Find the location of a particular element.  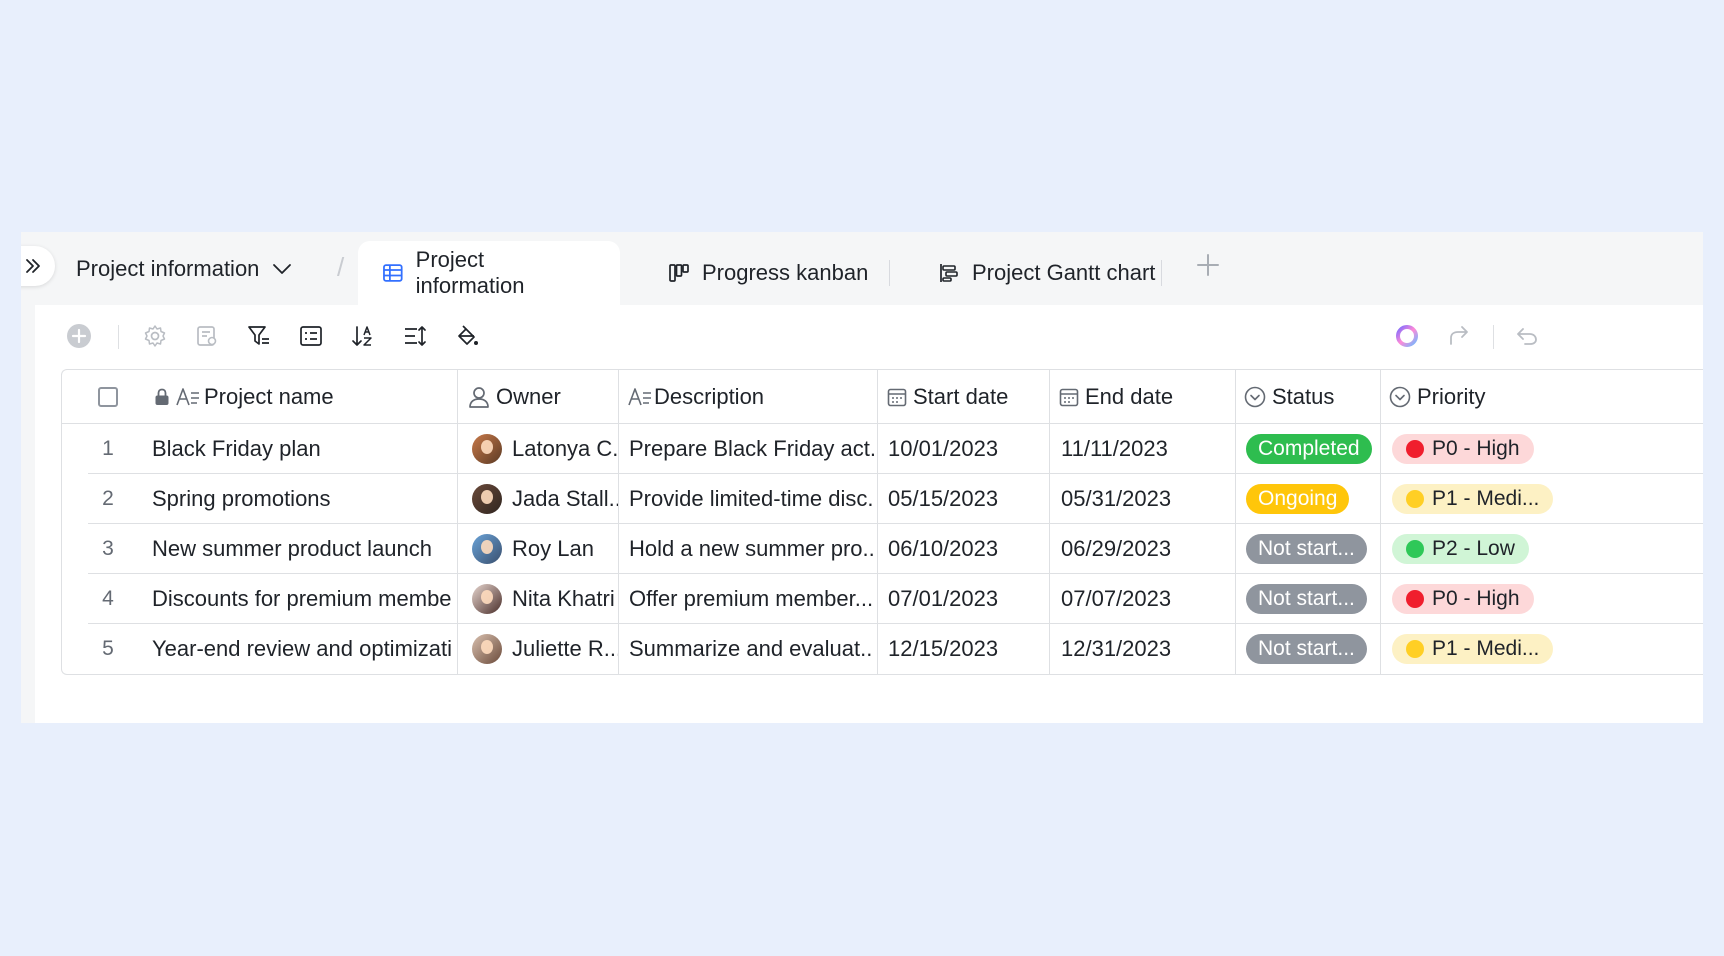

sort-button is located at coordinates (363, 336).